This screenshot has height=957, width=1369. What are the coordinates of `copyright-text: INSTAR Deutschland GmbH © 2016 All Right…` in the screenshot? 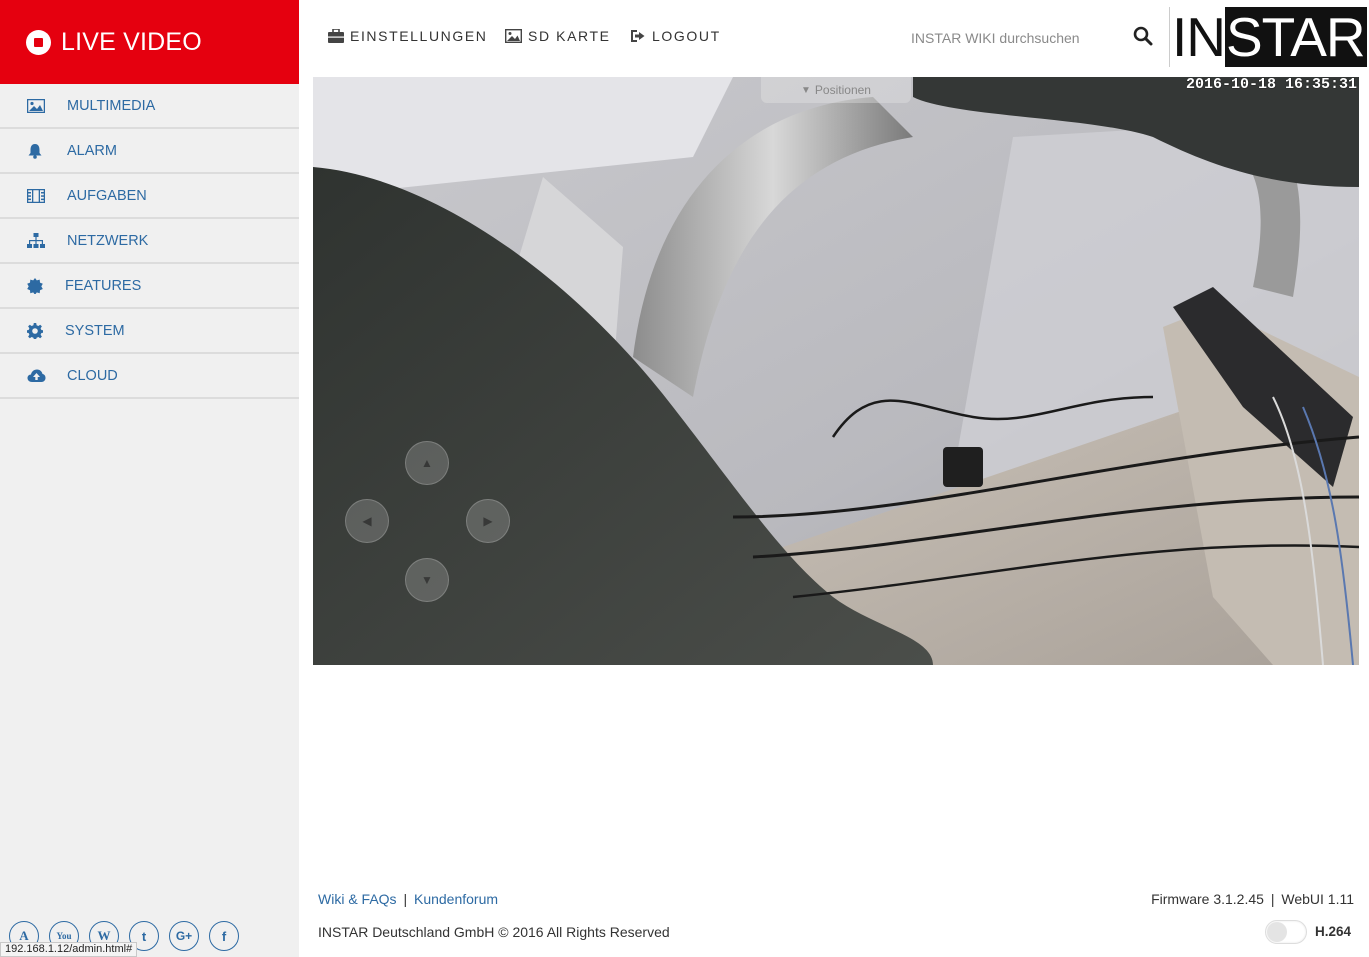 It's located at (494, 932).